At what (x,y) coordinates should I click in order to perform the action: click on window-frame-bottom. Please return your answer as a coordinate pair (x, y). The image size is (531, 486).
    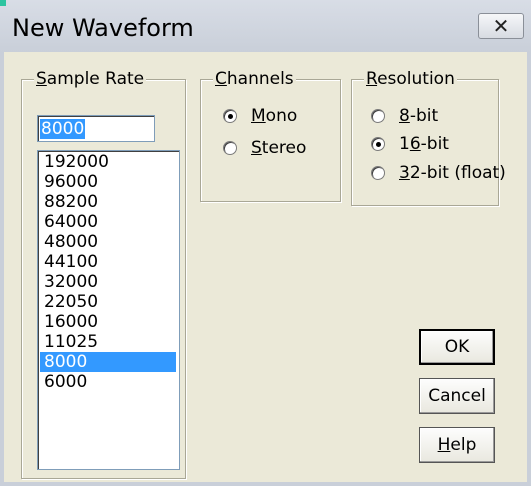
    Looking at the image, I should click on (265, 484).